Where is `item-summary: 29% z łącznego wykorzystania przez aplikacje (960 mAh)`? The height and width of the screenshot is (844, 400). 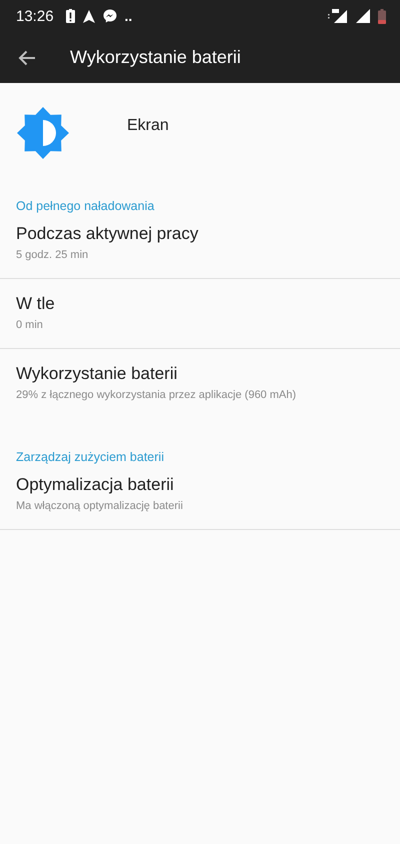
item-summary: 29% z łącznego wykorzystania przez aplikacje (960 mAh) is located at coordinates (157, 395).